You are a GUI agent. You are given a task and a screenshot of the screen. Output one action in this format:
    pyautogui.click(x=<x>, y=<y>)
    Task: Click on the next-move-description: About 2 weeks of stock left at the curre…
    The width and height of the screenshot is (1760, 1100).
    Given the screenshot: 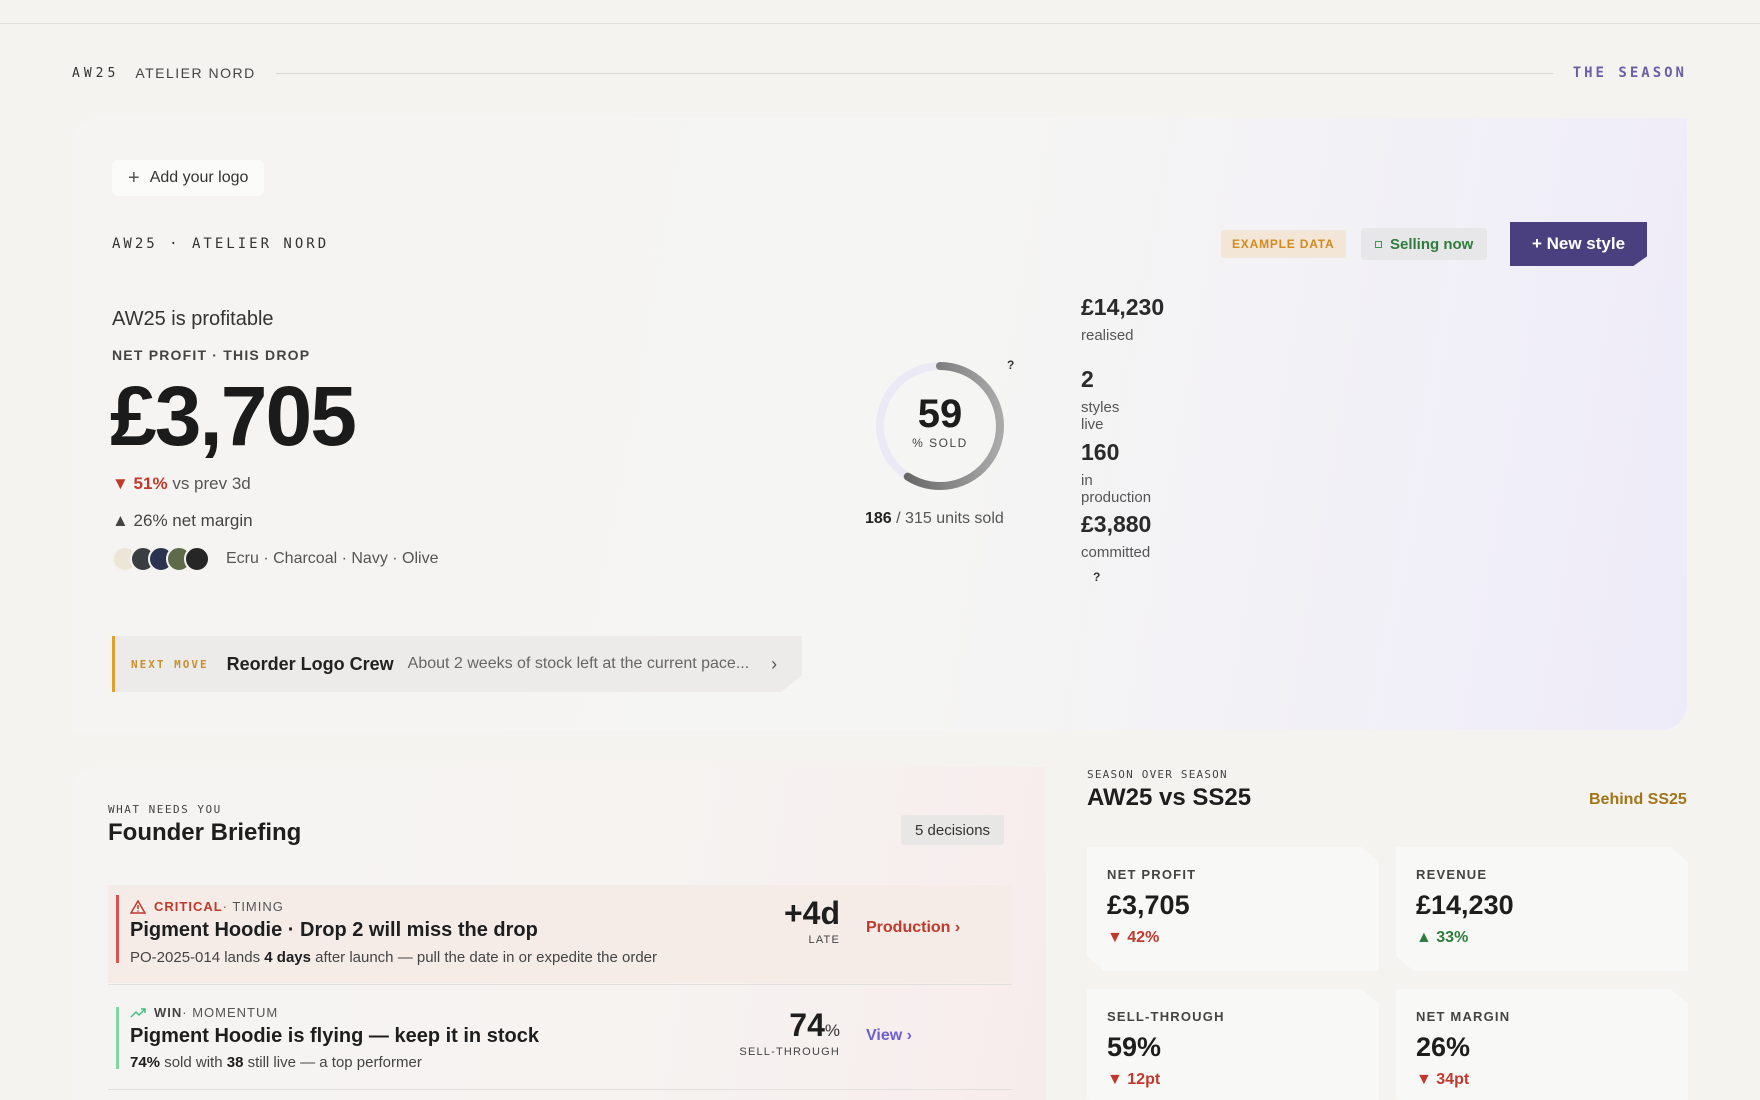 What is the action you would take?
    pyautogui.click(x=578, y=663)
    